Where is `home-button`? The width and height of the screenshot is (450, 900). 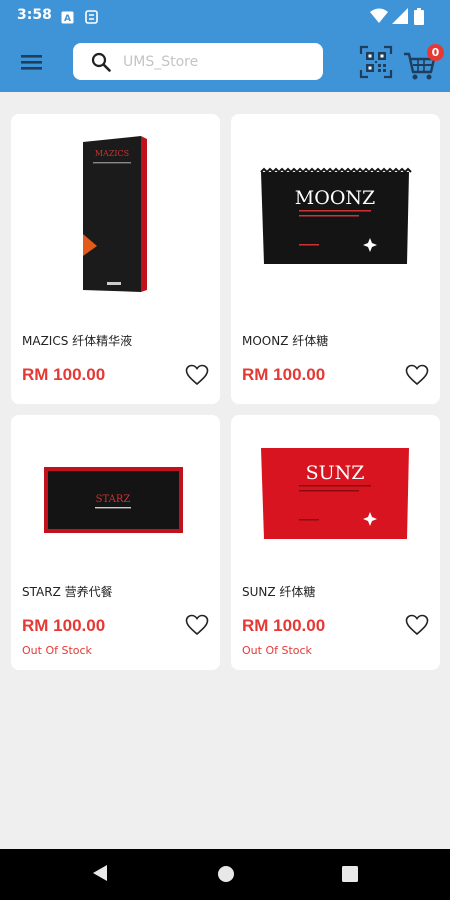 home-button is located at coordinates (226, 876).